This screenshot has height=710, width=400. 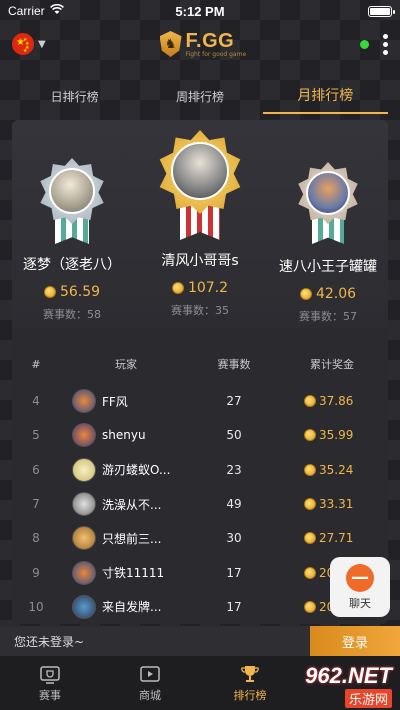 I want to click on row-prize: 27.71, so click(x=336, y=538).